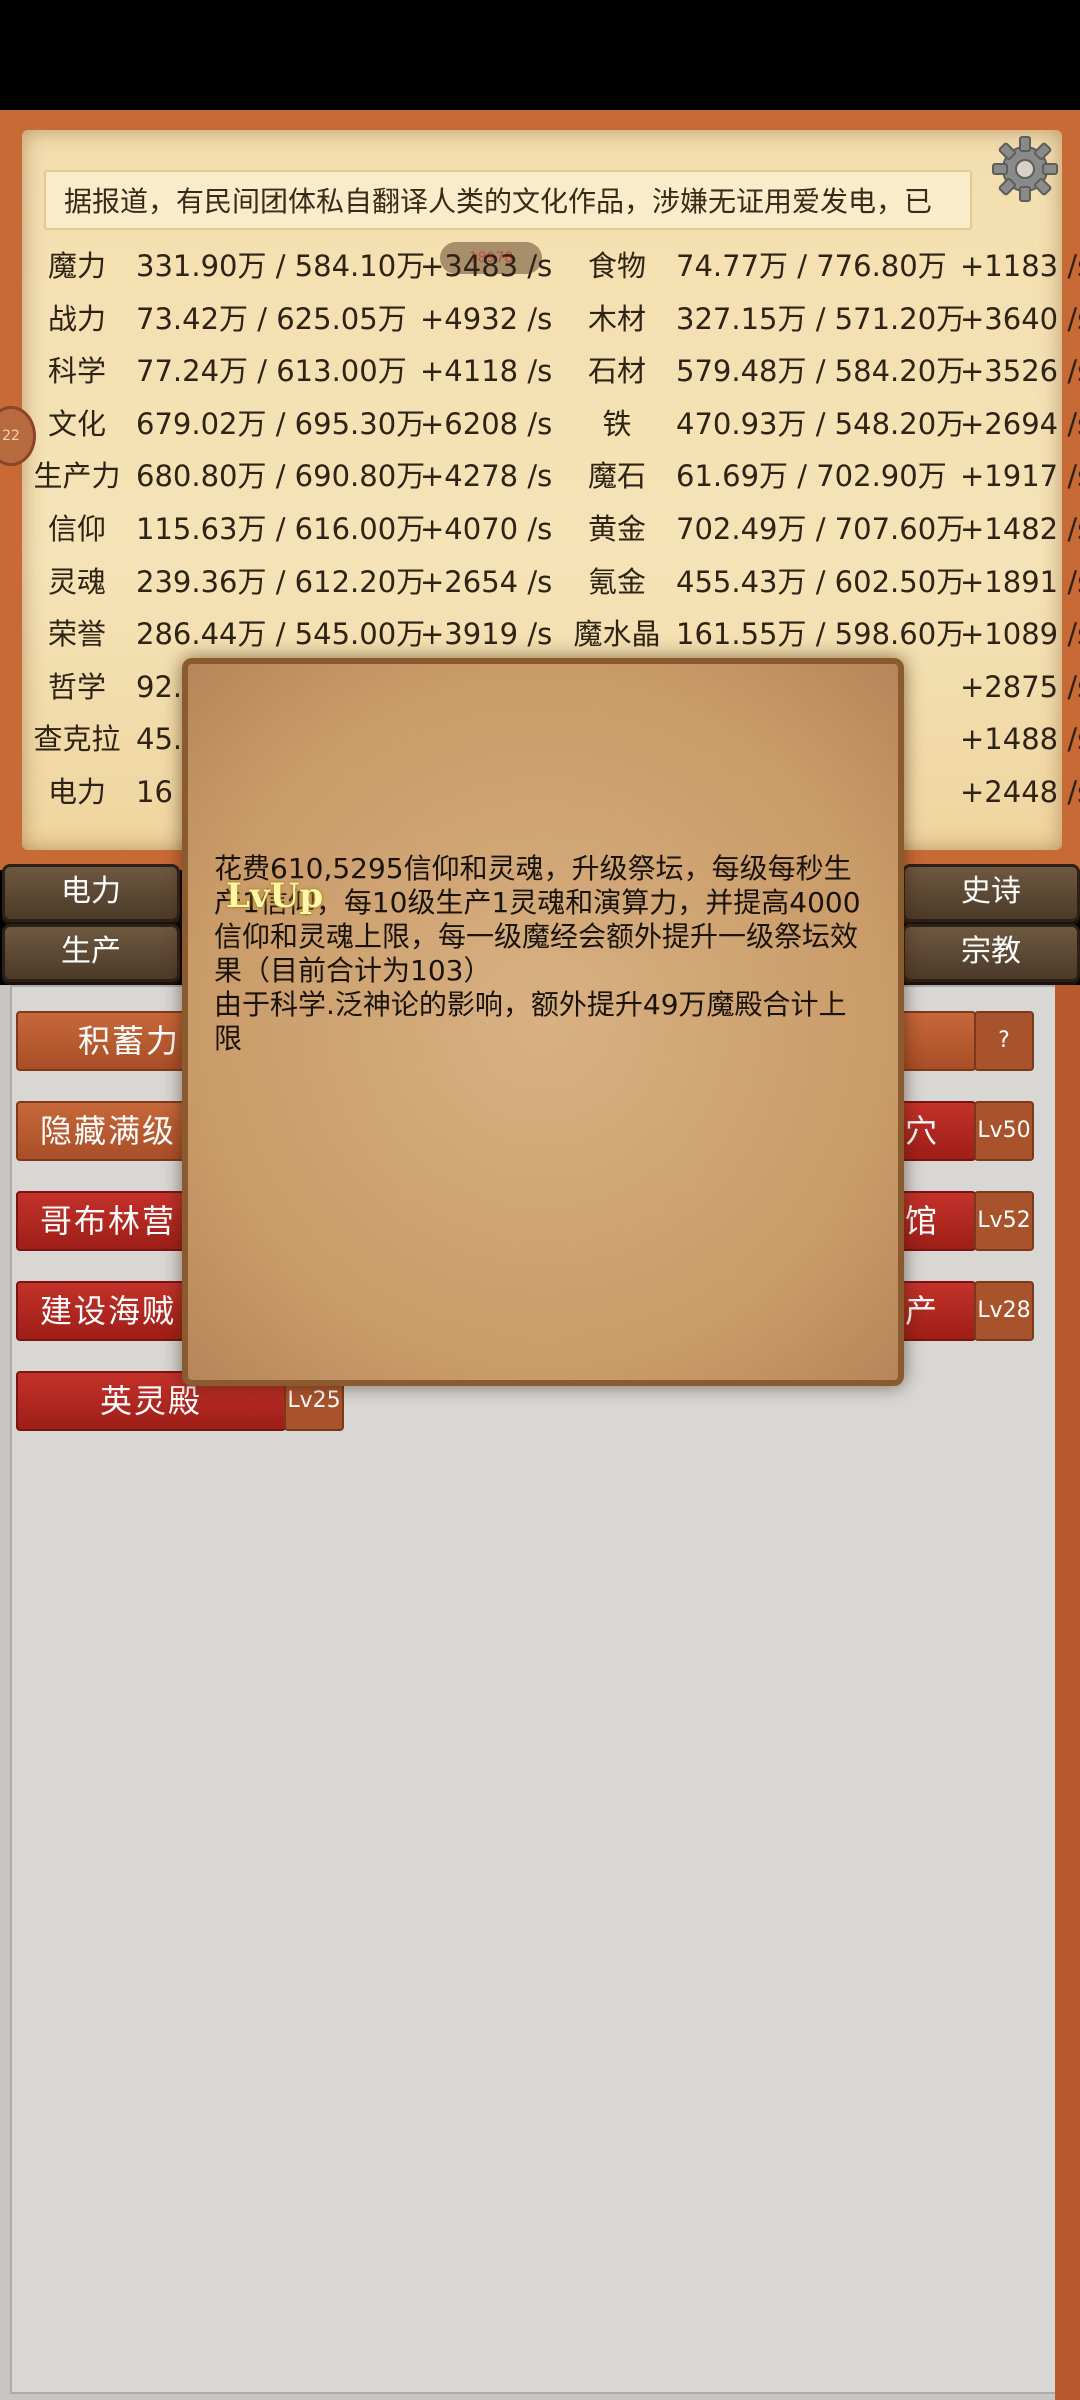 This screenshot has height=2400, width=1080. I want to click on resource-row: 魔水晶 161.55万 / 598.60万 +1089 /s, so click(540, 634).